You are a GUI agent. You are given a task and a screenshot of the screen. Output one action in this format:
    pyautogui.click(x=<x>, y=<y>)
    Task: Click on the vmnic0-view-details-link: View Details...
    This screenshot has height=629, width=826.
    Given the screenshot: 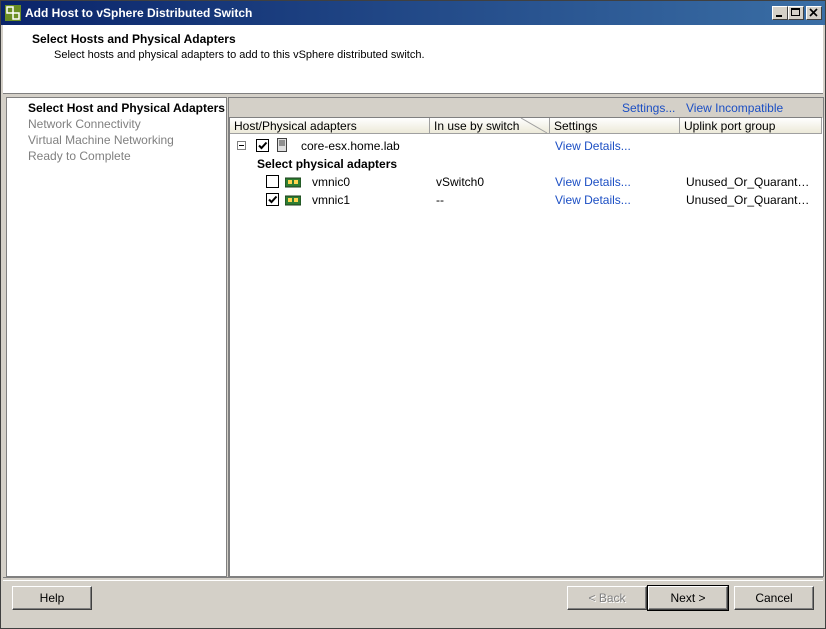 What is the action you would take?
    pyautogui.click(x=593, y=182)
    